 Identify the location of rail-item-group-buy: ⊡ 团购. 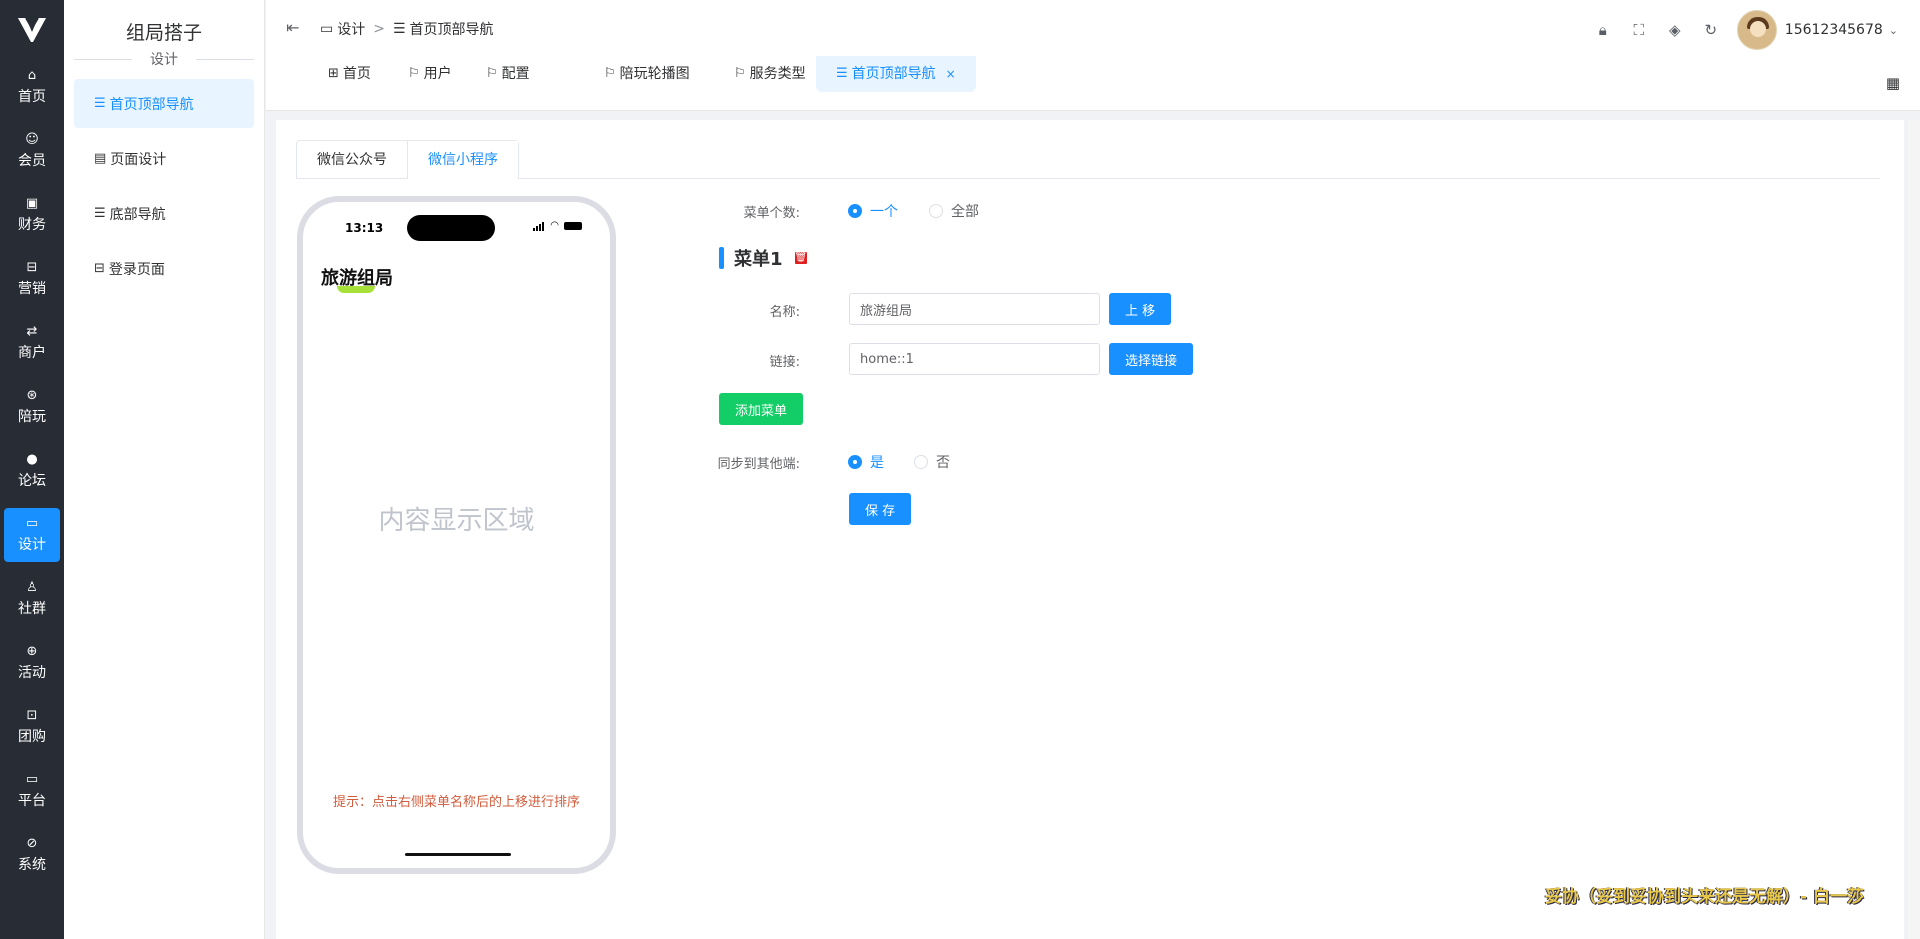
(32, 727).